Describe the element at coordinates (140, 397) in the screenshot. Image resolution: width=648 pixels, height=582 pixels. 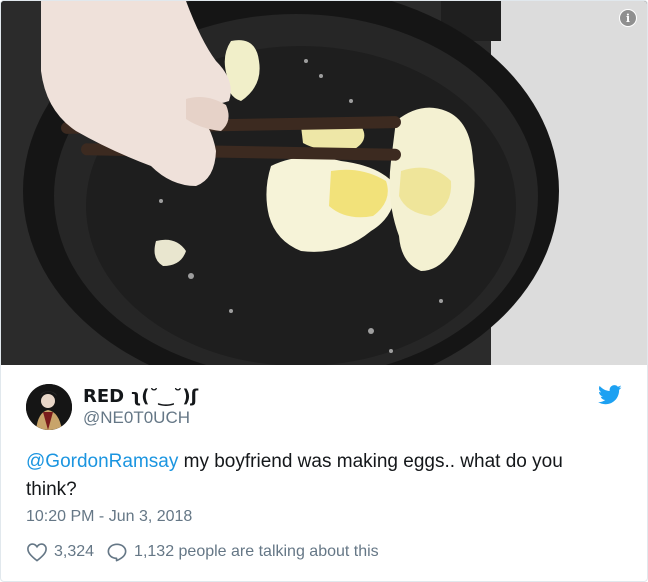
I see `author-display-name: RED ʅ(˘‿˘)ʃ` at that location.